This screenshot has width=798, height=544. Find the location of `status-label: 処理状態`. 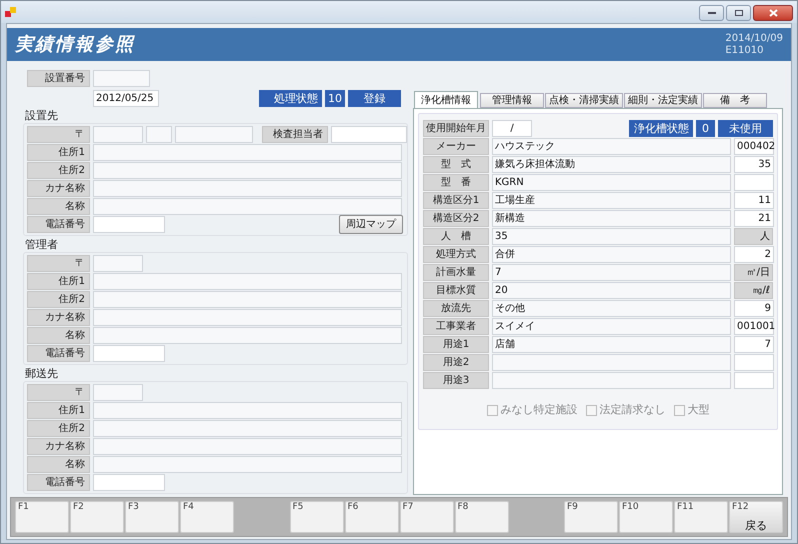

status-label: 処理状態 is located at coordinates (290, 98).